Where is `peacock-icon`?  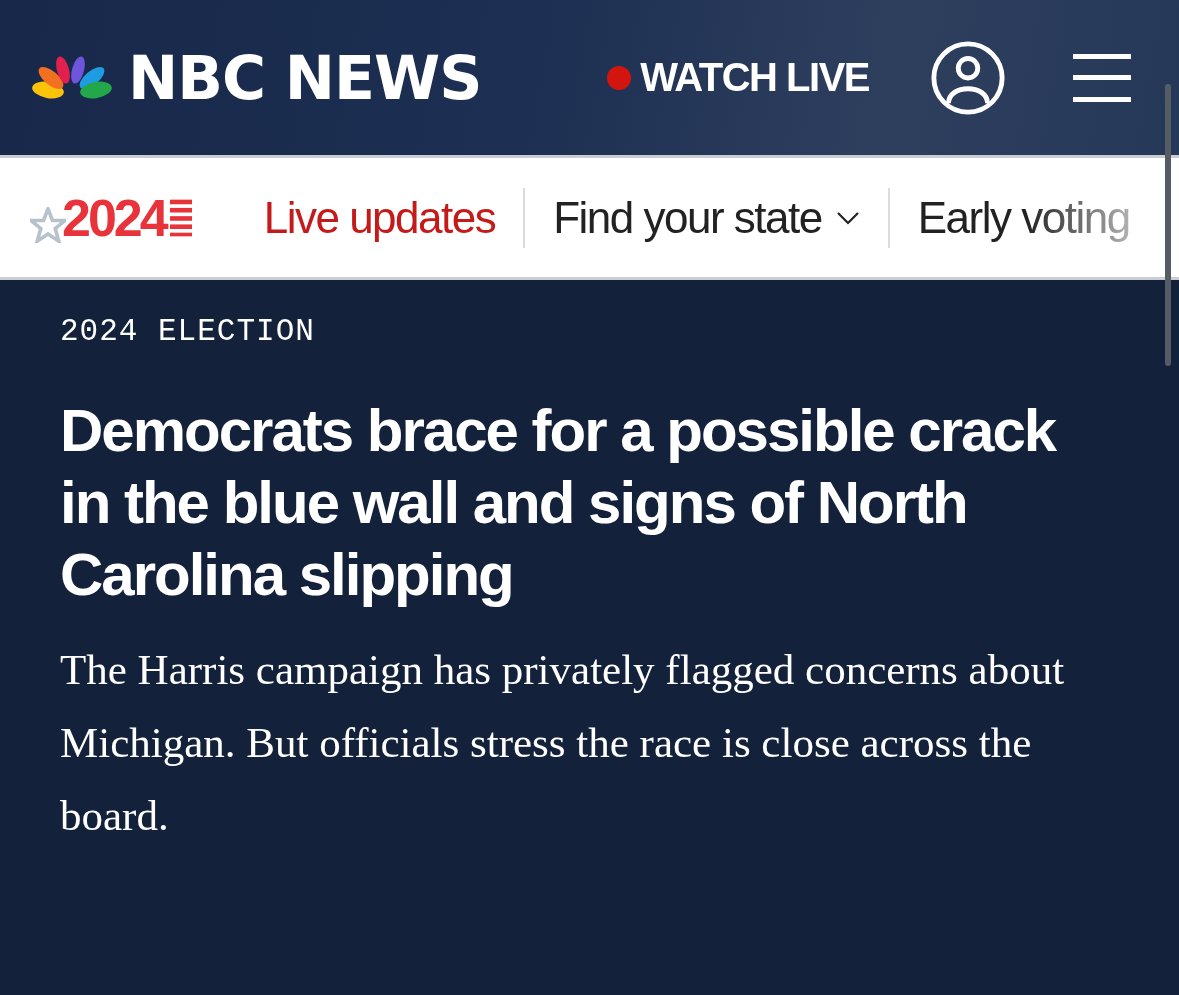 peacock-icon is located at coordinates (72, 77).